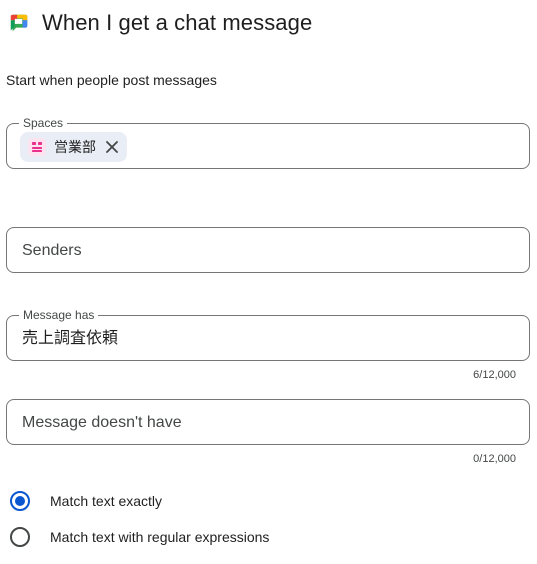 The width and height of the screenshot is (537, 564). Describe the element at coordinates (494, 375) in the screenshot. I see `message-has-counter: 6/12,000` at that location.